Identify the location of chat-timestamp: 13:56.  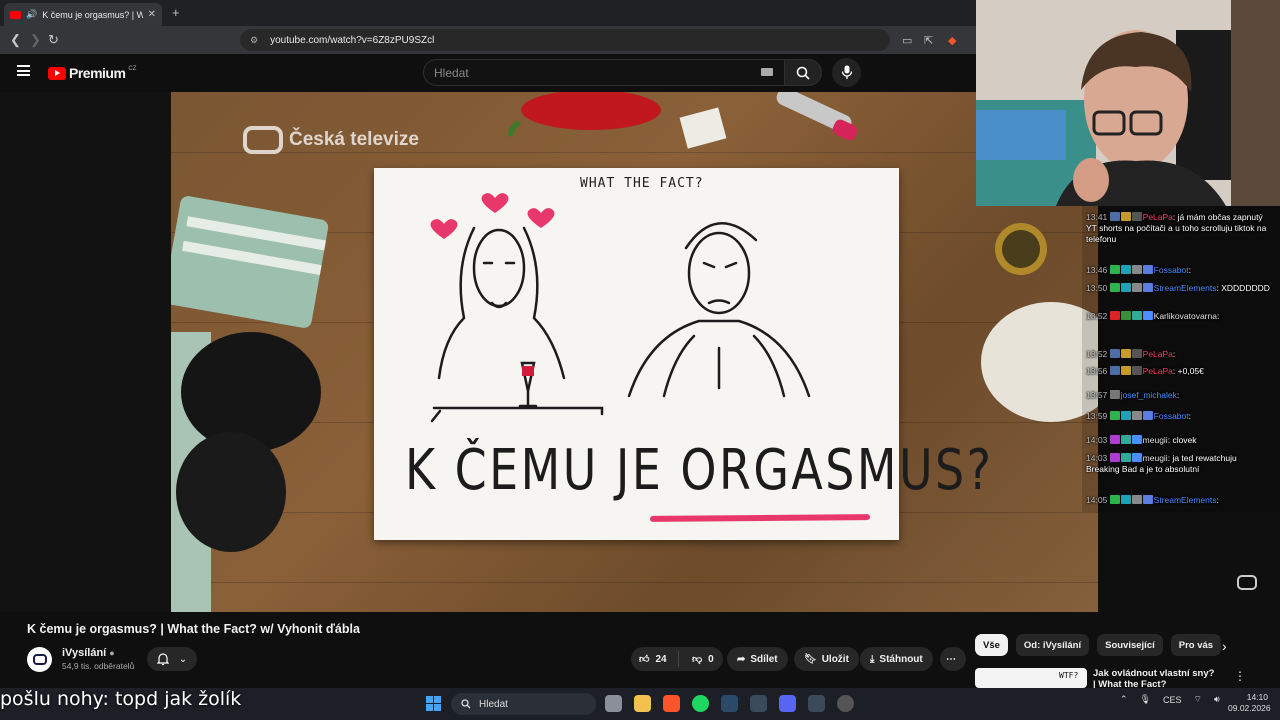
(1097, 371).